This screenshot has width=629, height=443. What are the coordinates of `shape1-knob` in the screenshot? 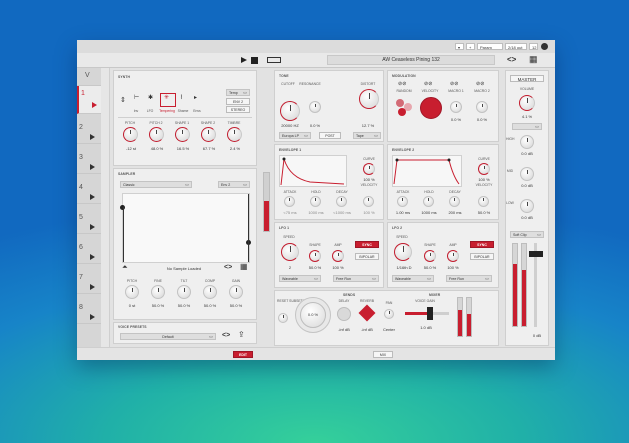 It's located at (182, 134).